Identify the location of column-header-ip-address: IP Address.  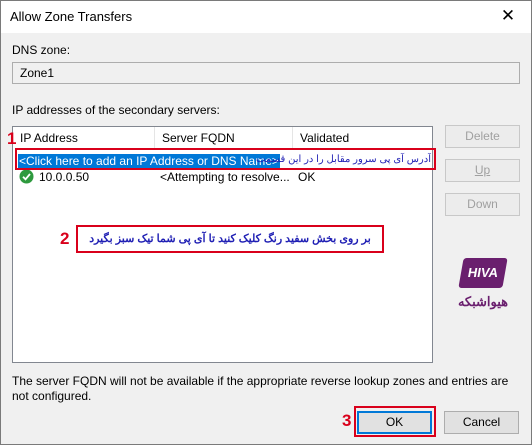
(84, 138).